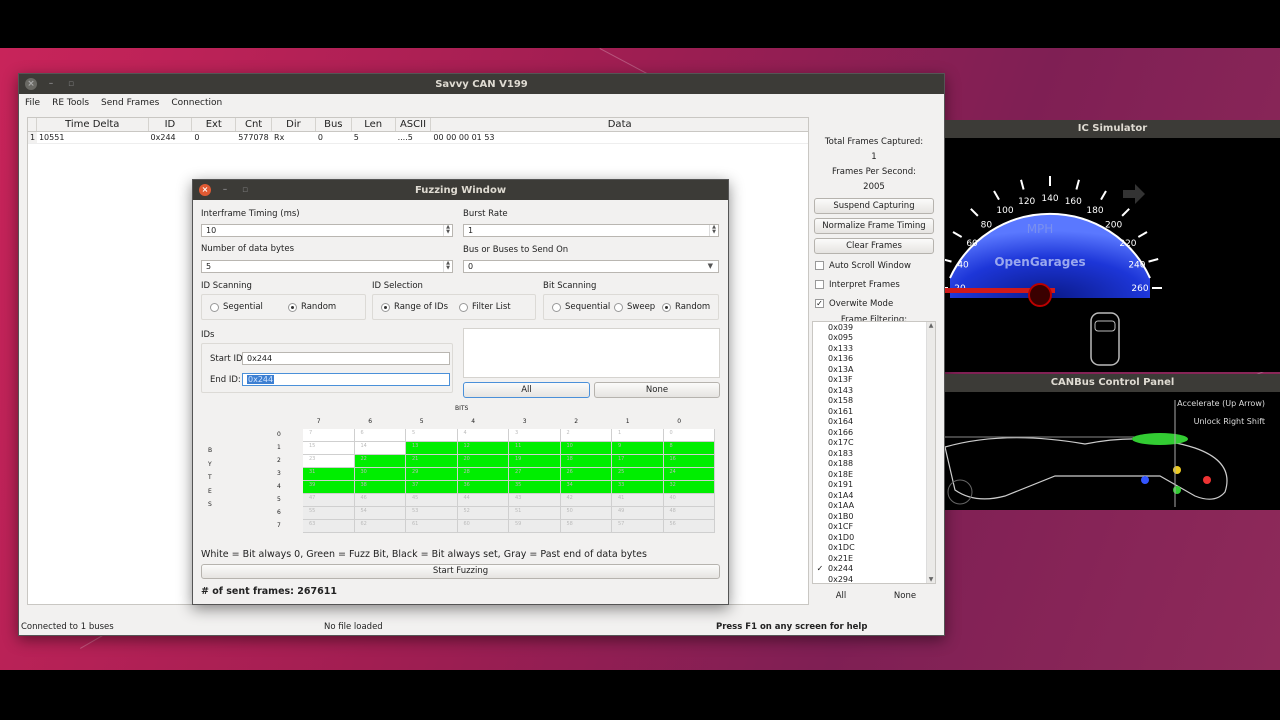  I want to click on bit-cell: 40, so click(689, 500).